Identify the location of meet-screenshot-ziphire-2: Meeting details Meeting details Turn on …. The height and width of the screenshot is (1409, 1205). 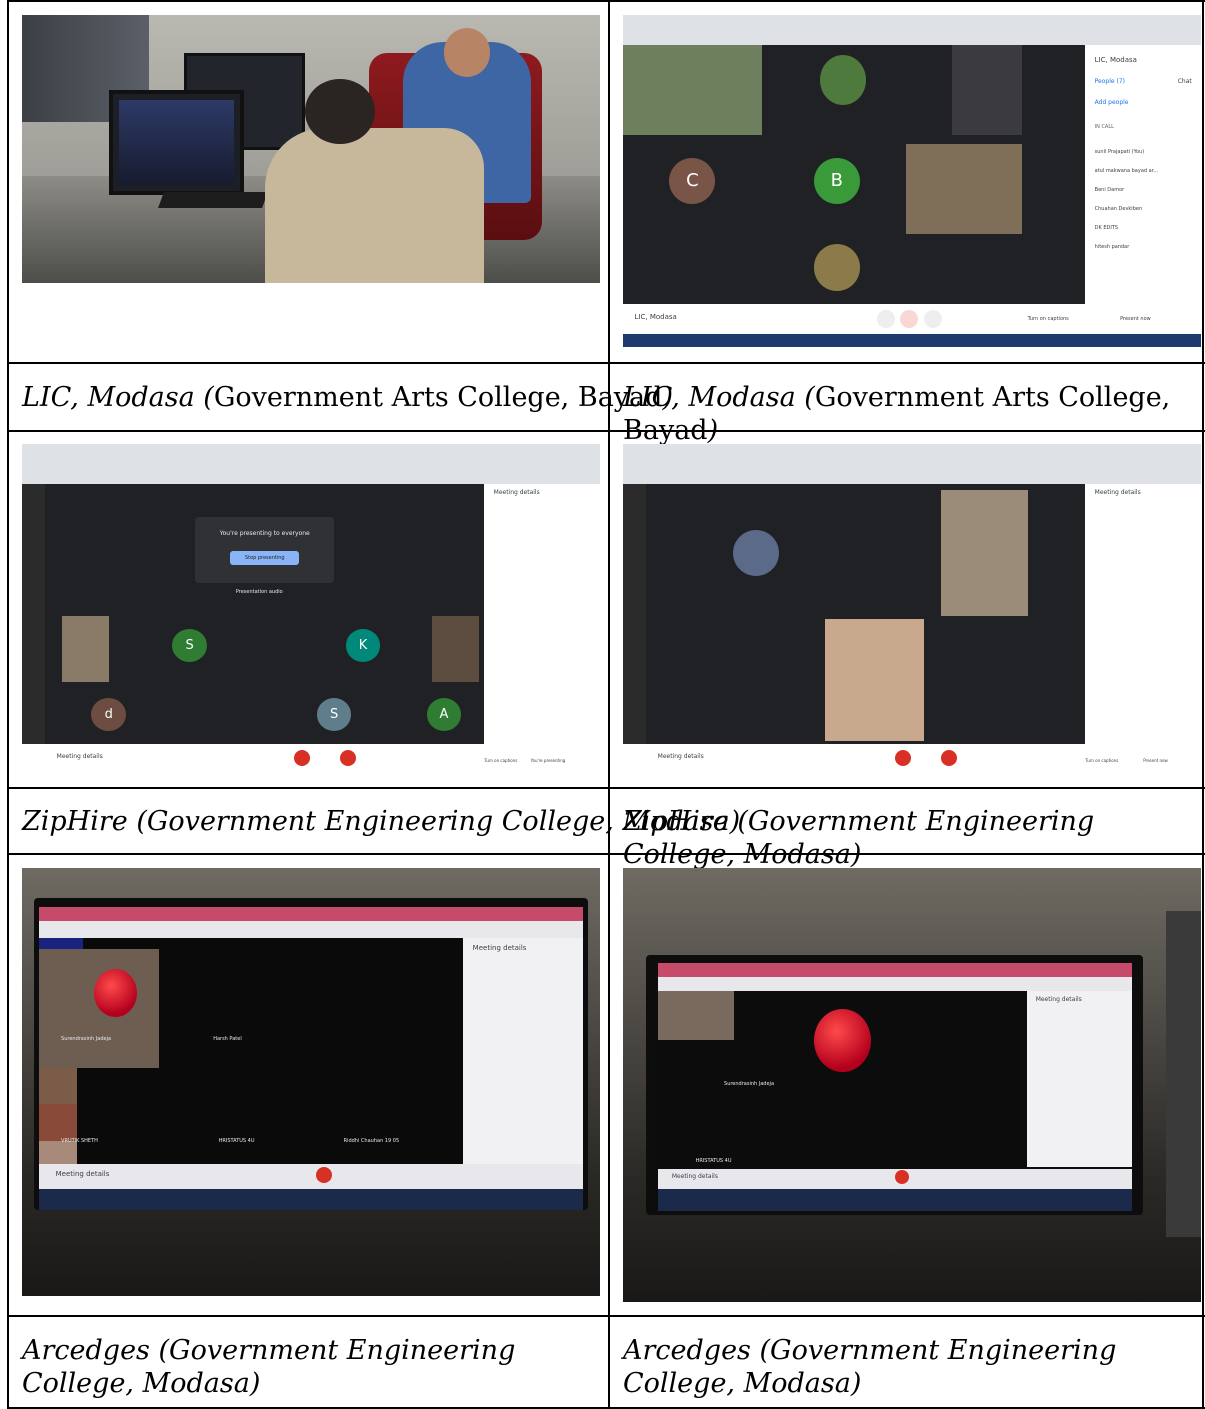
(912, 609).